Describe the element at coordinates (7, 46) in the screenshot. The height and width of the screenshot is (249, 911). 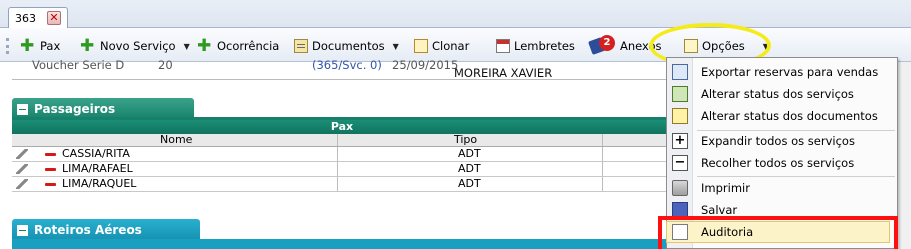
I see `toolbar-grip` at that location.